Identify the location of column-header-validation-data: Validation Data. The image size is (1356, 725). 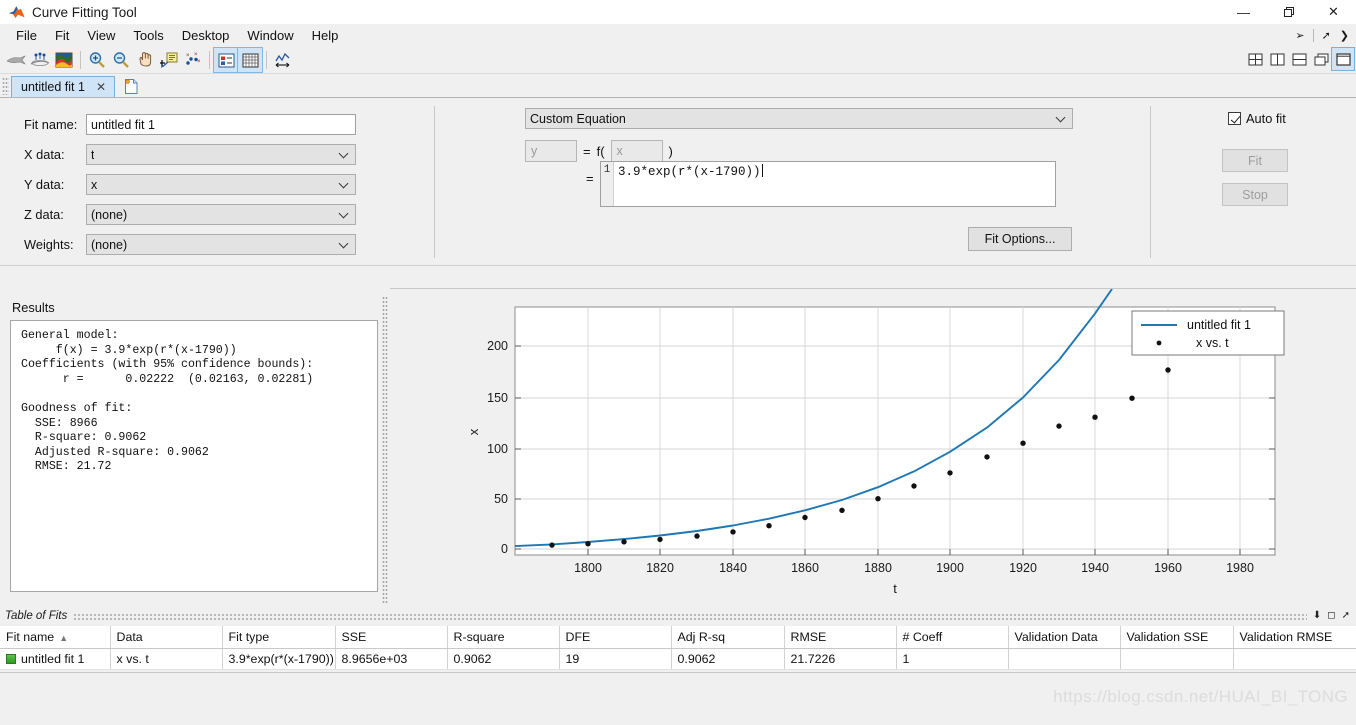
(1064, 637).